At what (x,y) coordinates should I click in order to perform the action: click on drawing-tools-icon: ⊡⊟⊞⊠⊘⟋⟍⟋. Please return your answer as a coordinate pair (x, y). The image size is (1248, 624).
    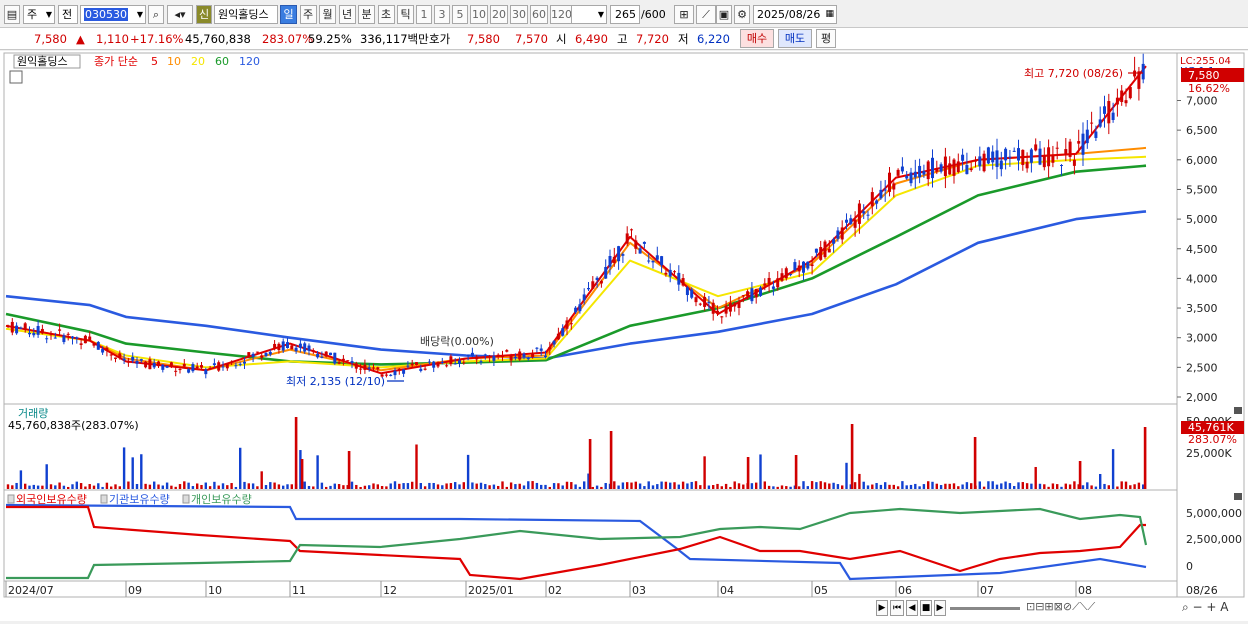
    Looking at the image, I should click on (1060, 607).